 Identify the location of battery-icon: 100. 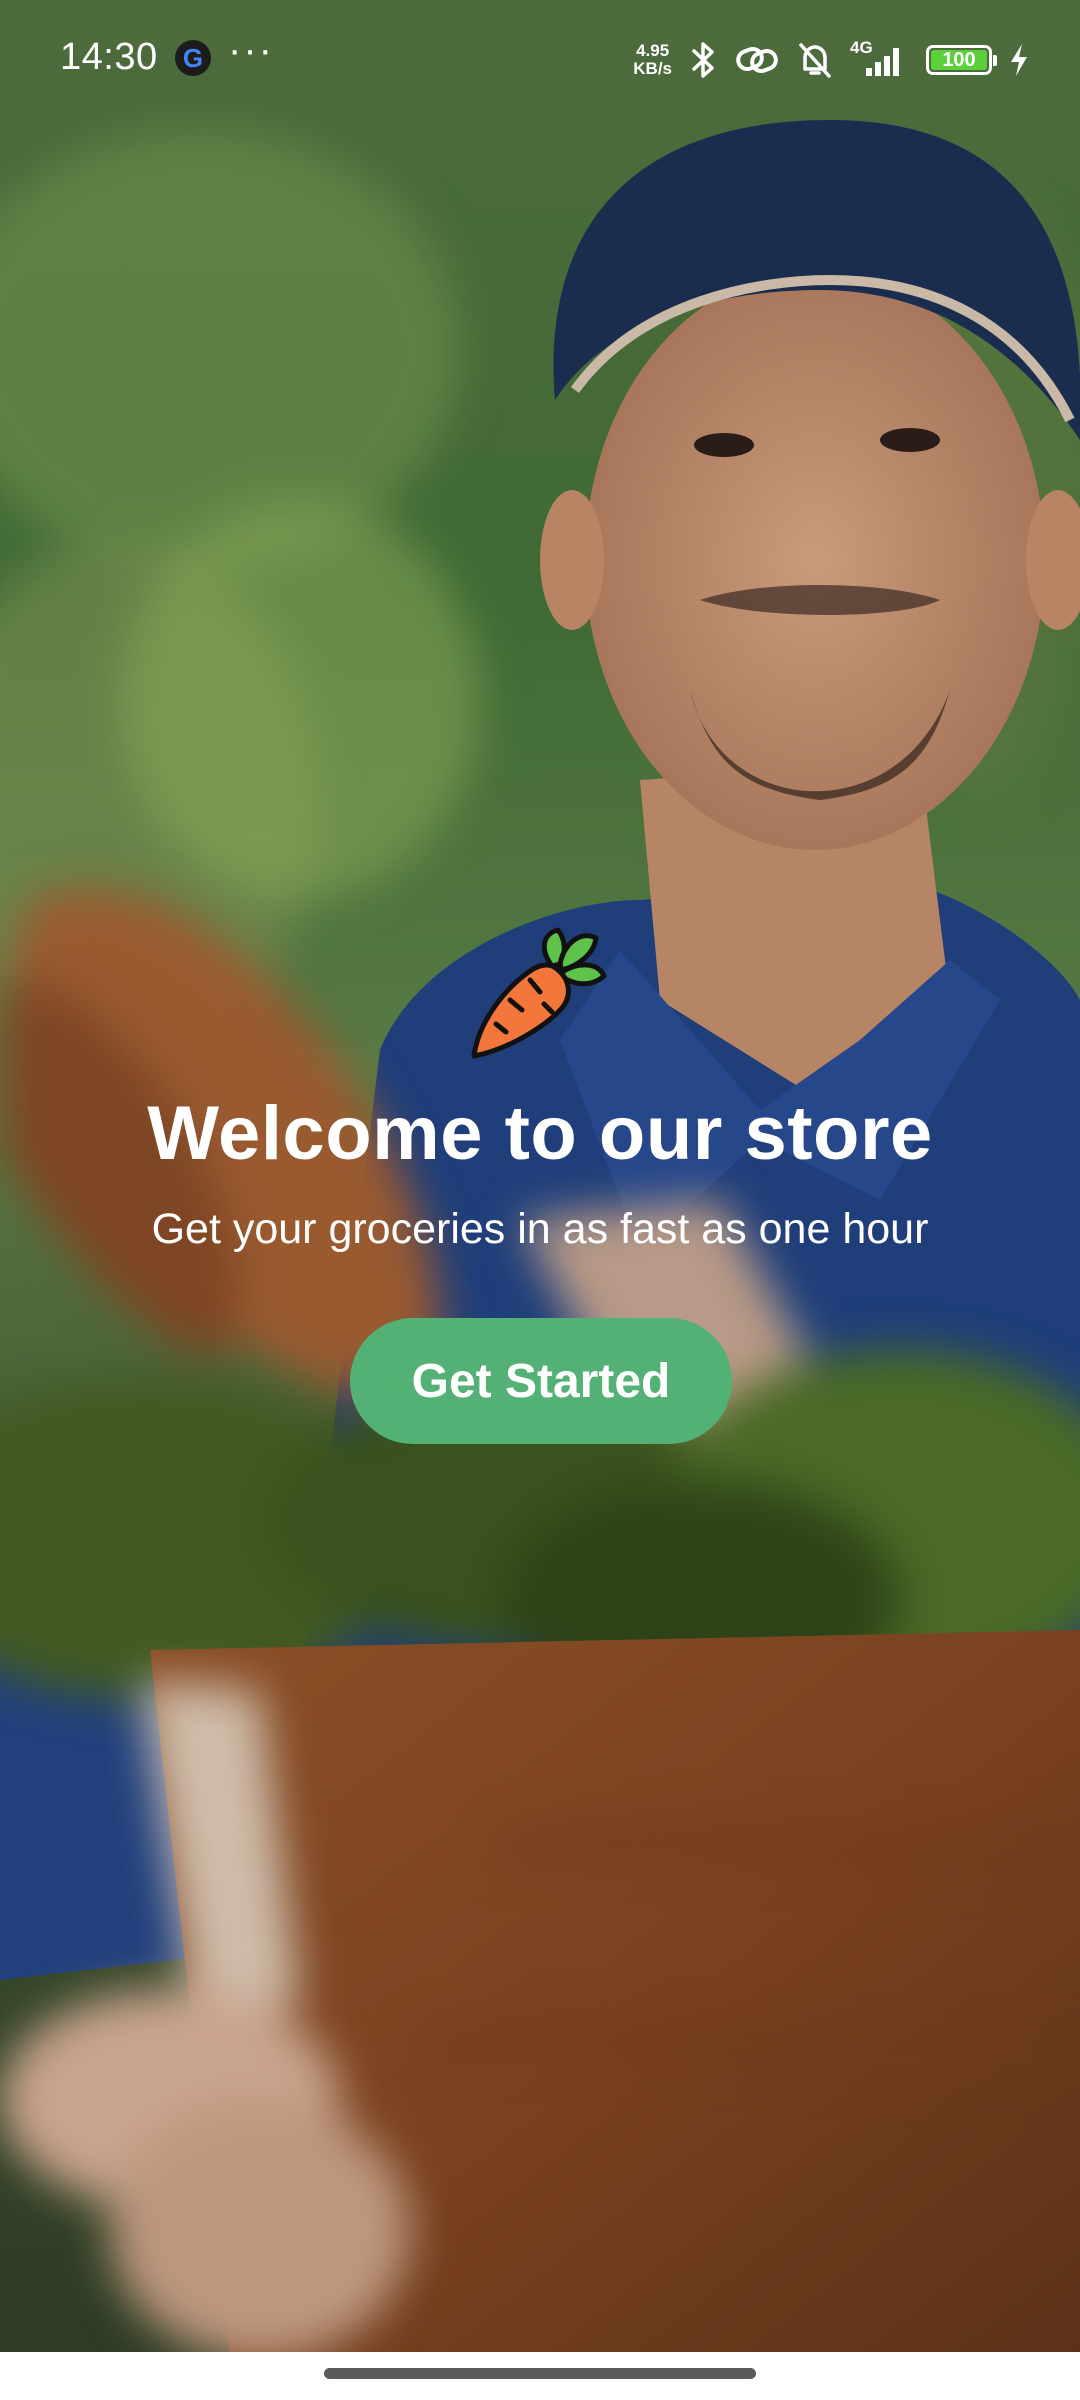
(961, 60).